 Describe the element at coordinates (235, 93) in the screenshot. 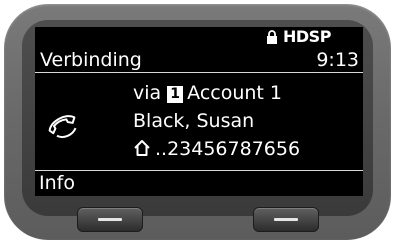

I see `account-name: Account 1` at that location.